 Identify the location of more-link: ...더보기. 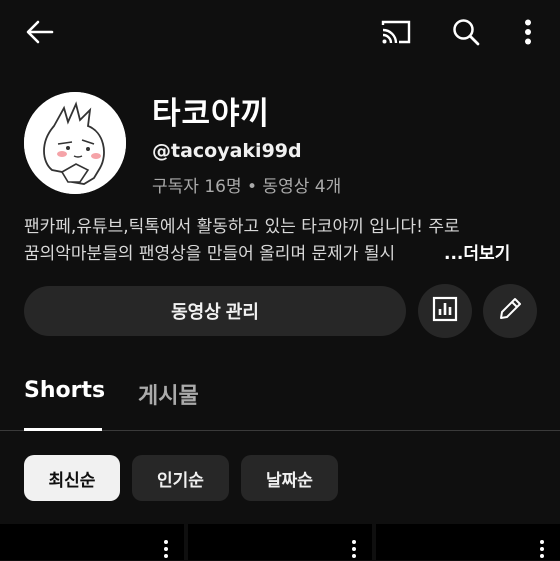
(477, 254).